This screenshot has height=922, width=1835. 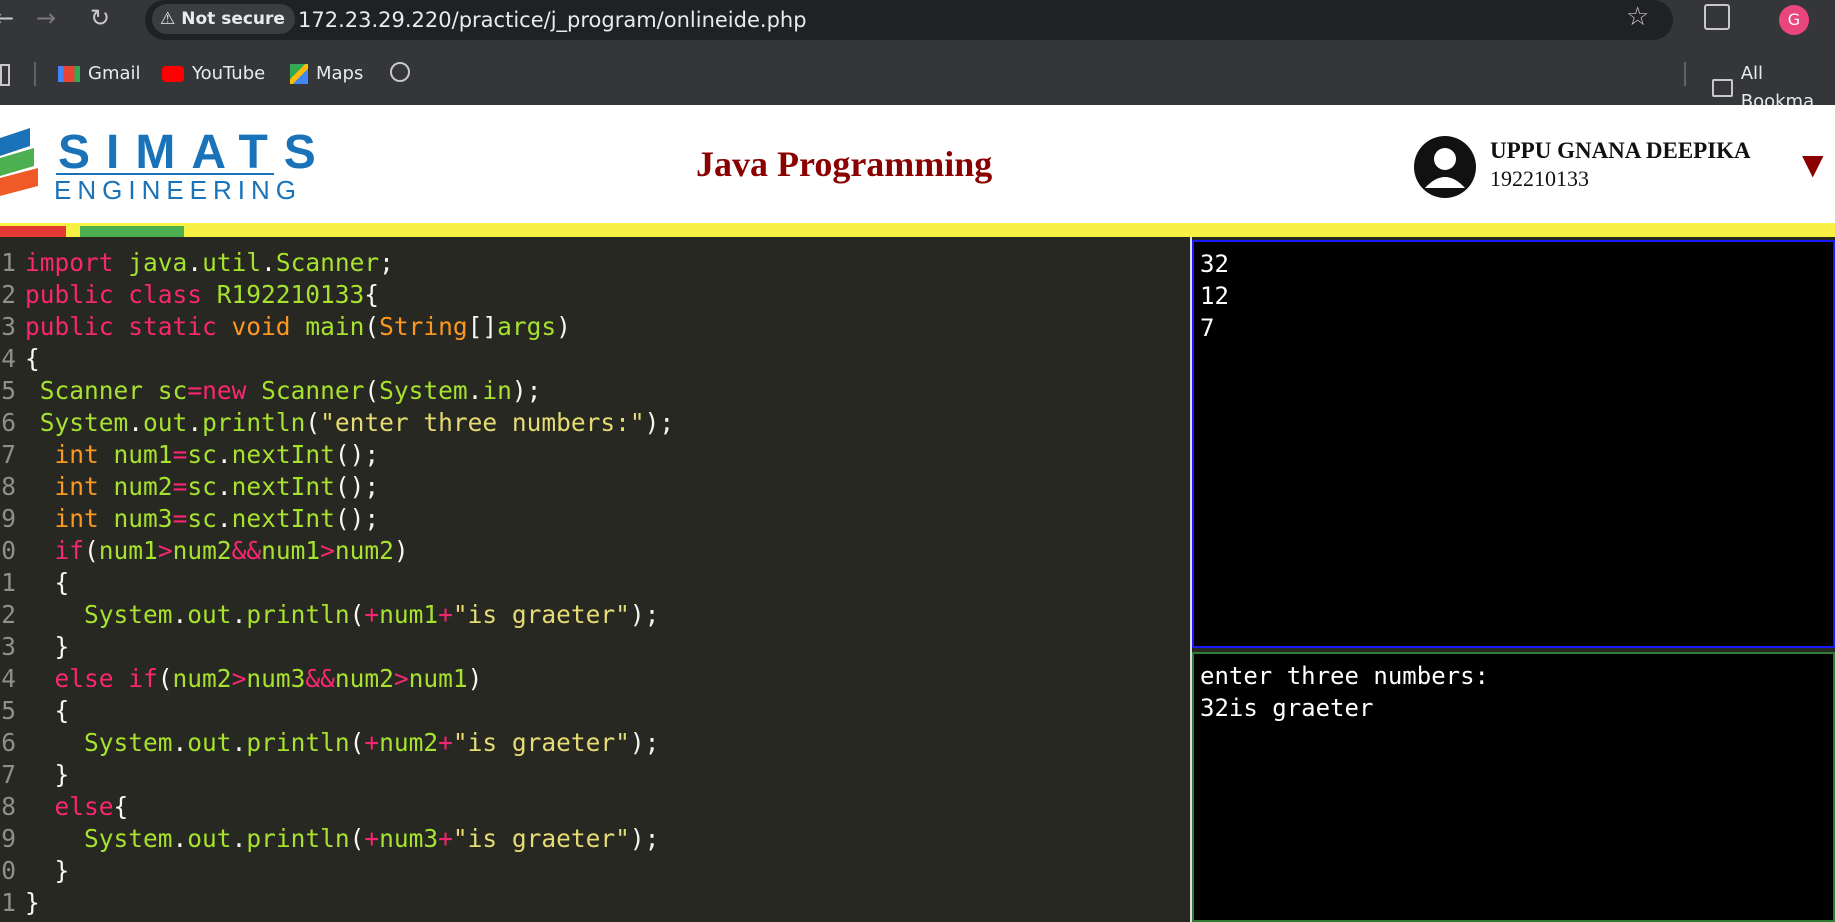 What do you see at coordinates (100, 18) in the screenshot?
I see `reload-icon: ↻` at bounding box center [100, 18].